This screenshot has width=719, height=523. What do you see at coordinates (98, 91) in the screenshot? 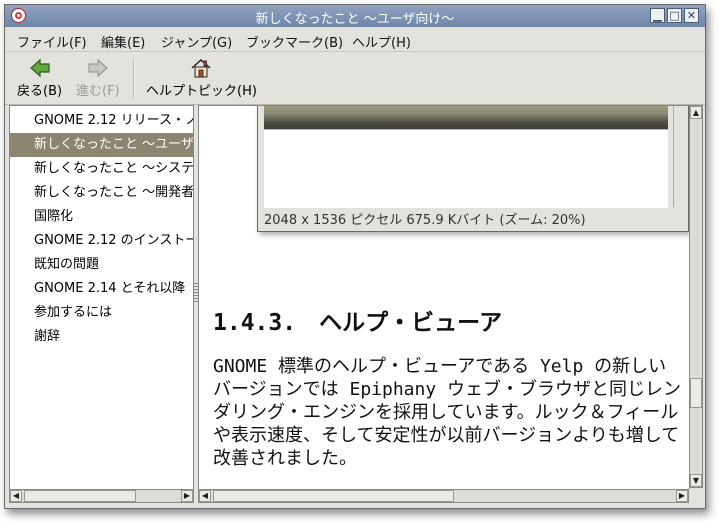
I see `forward-label: 進む(F)` at bounding box center [98, 91].